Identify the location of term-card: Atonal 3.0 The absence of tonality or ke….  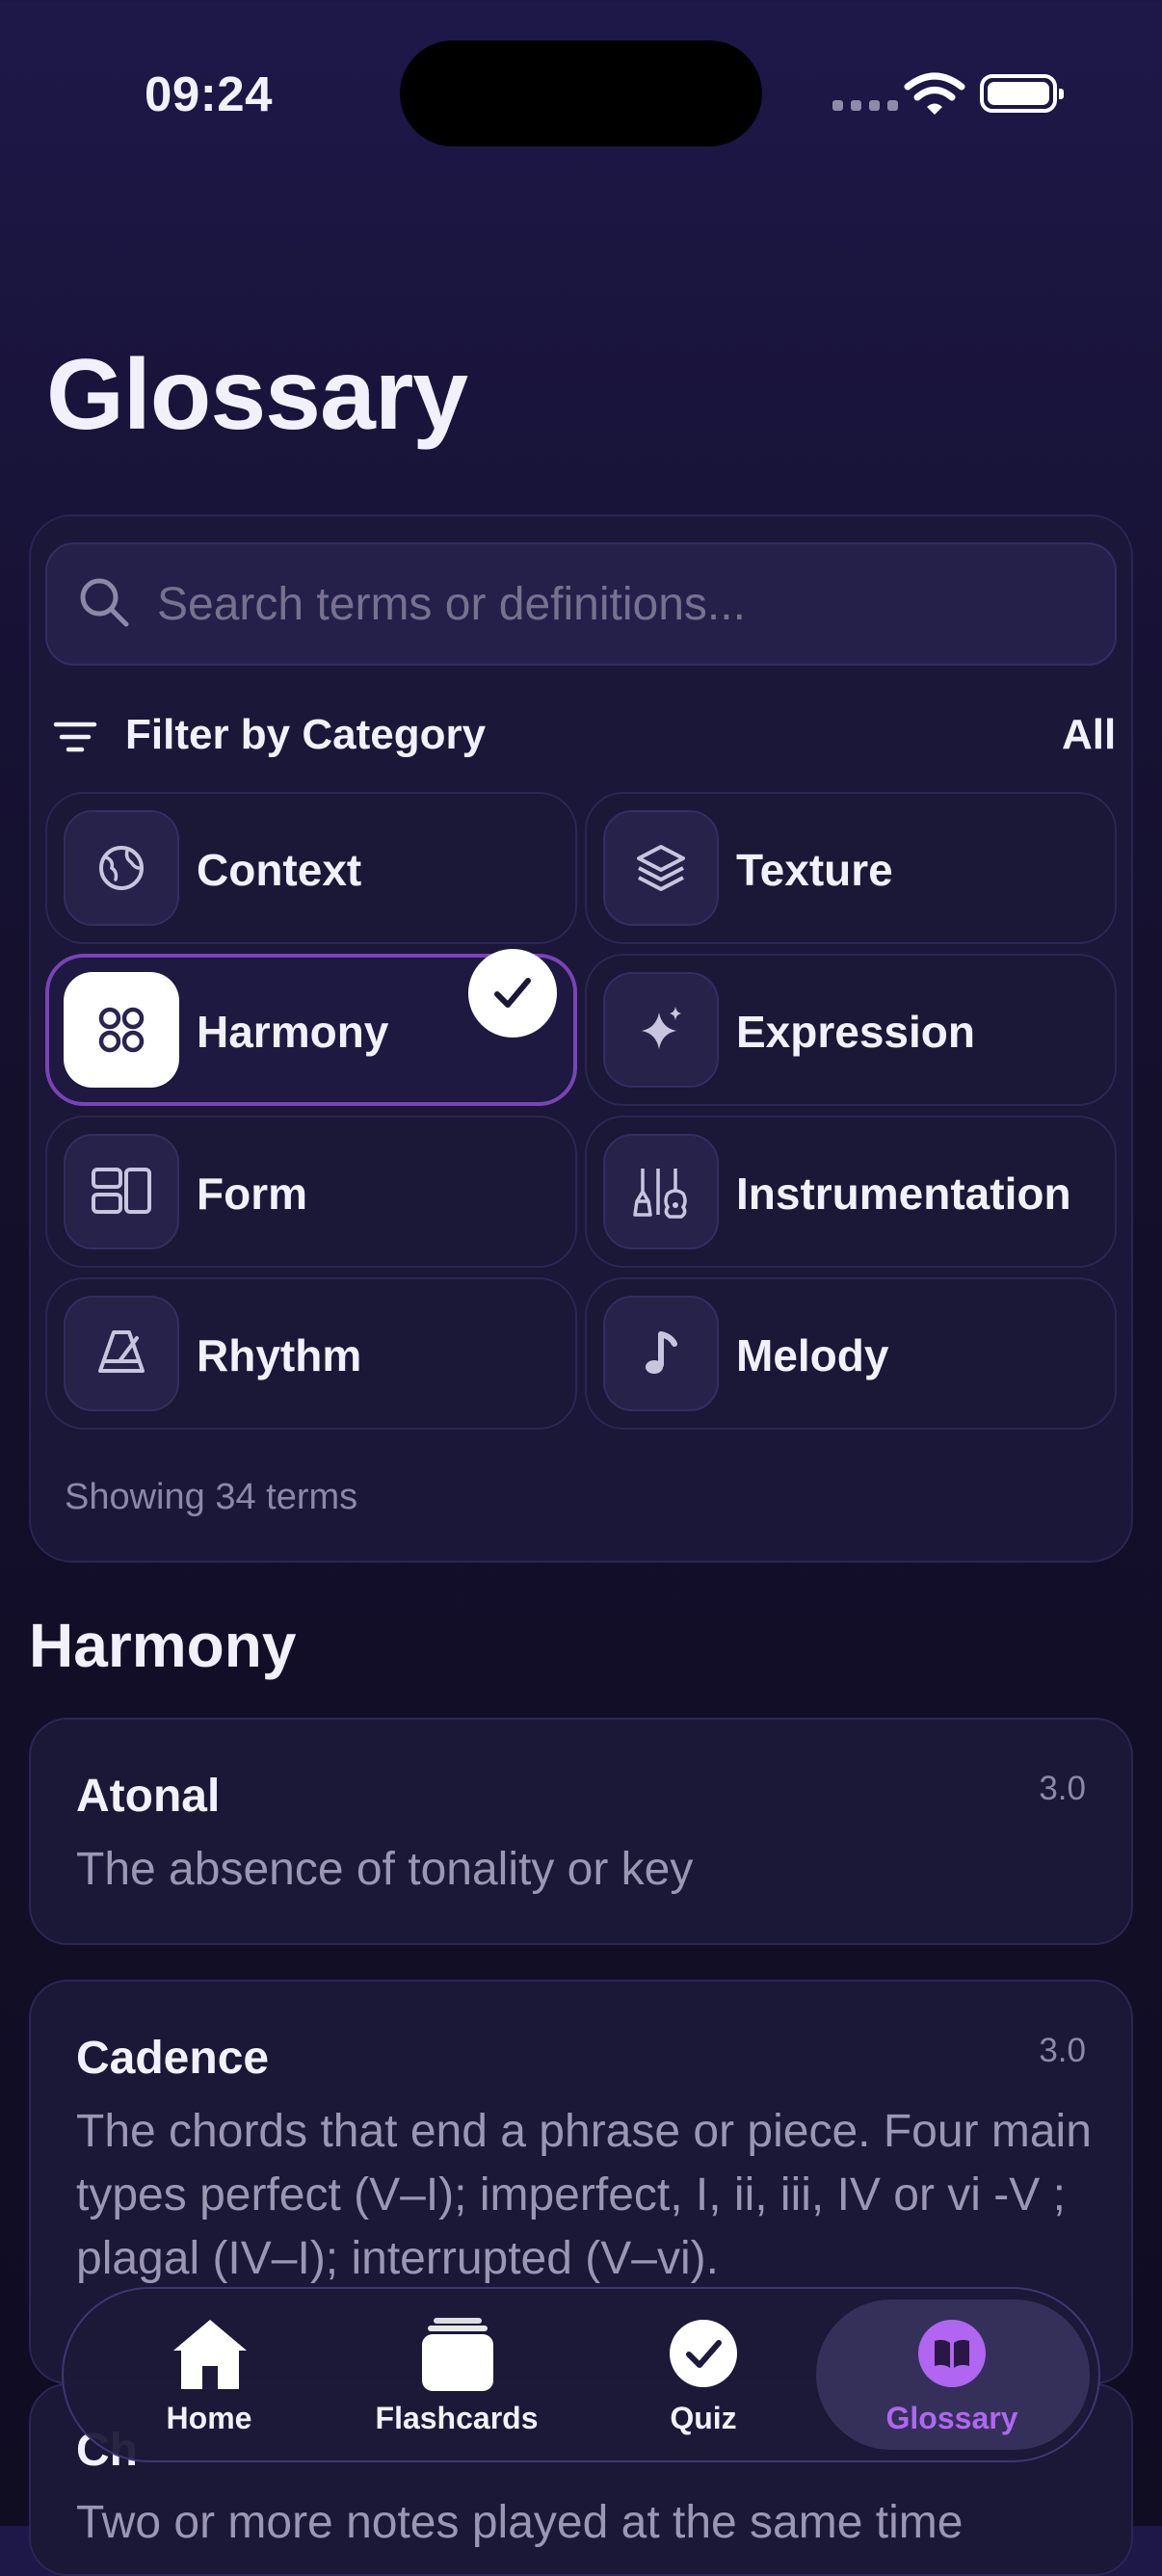
(581, 1832).